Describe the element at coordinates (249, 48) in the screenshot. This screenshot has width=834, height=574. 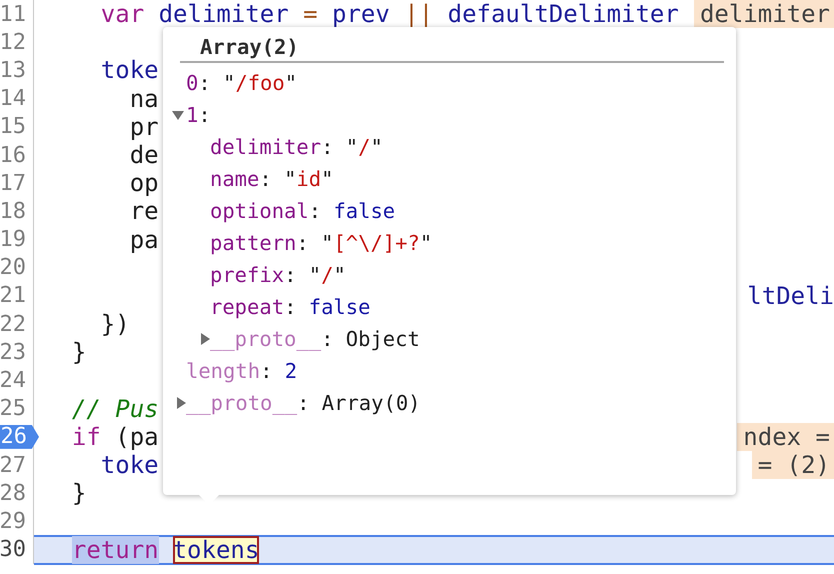
I see `popover-title: Array(2)` at that location.